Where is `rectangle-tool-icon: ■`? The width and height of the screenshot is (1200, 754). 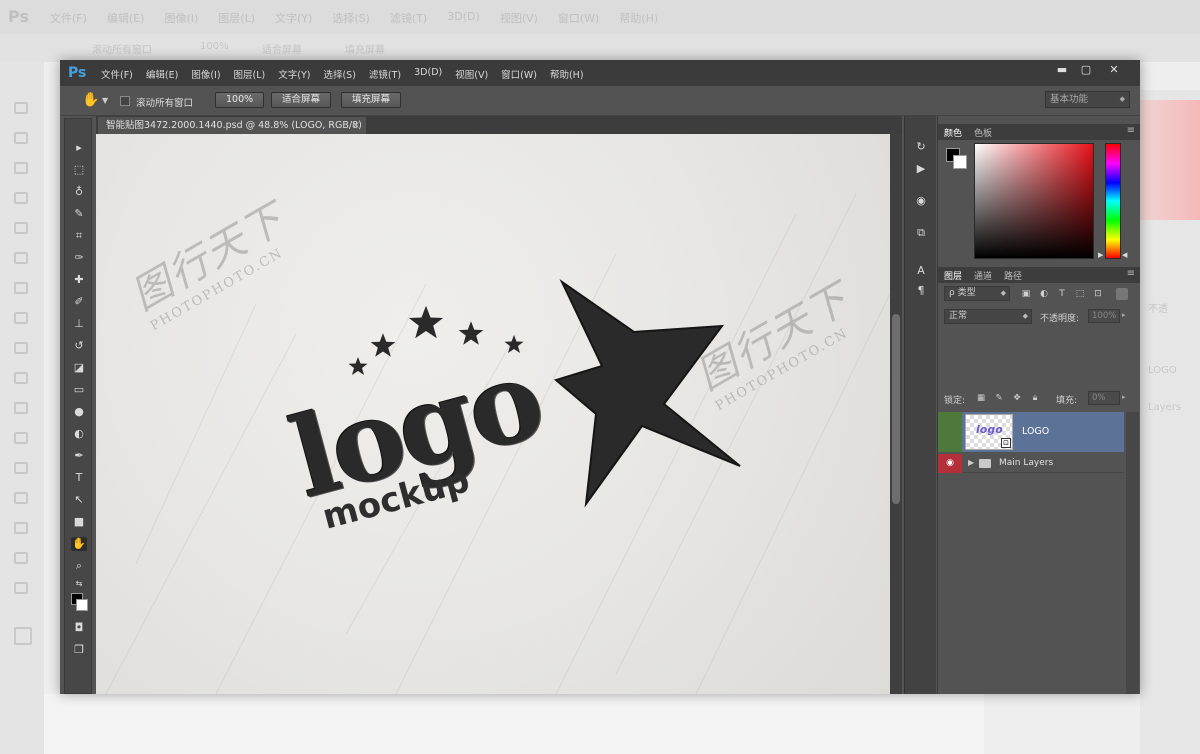
rectangle-tool-icon: ■ is located at coordinates (79, 522).